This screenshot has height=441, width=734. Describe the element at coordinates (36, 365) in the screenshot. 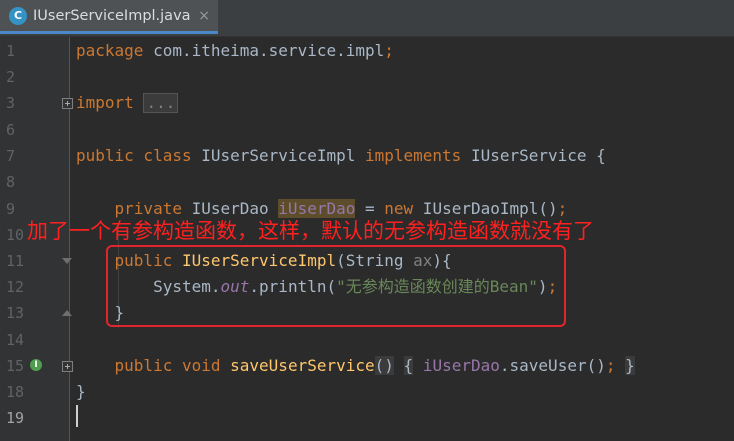

I see `implements-method-icon: I` at that location.